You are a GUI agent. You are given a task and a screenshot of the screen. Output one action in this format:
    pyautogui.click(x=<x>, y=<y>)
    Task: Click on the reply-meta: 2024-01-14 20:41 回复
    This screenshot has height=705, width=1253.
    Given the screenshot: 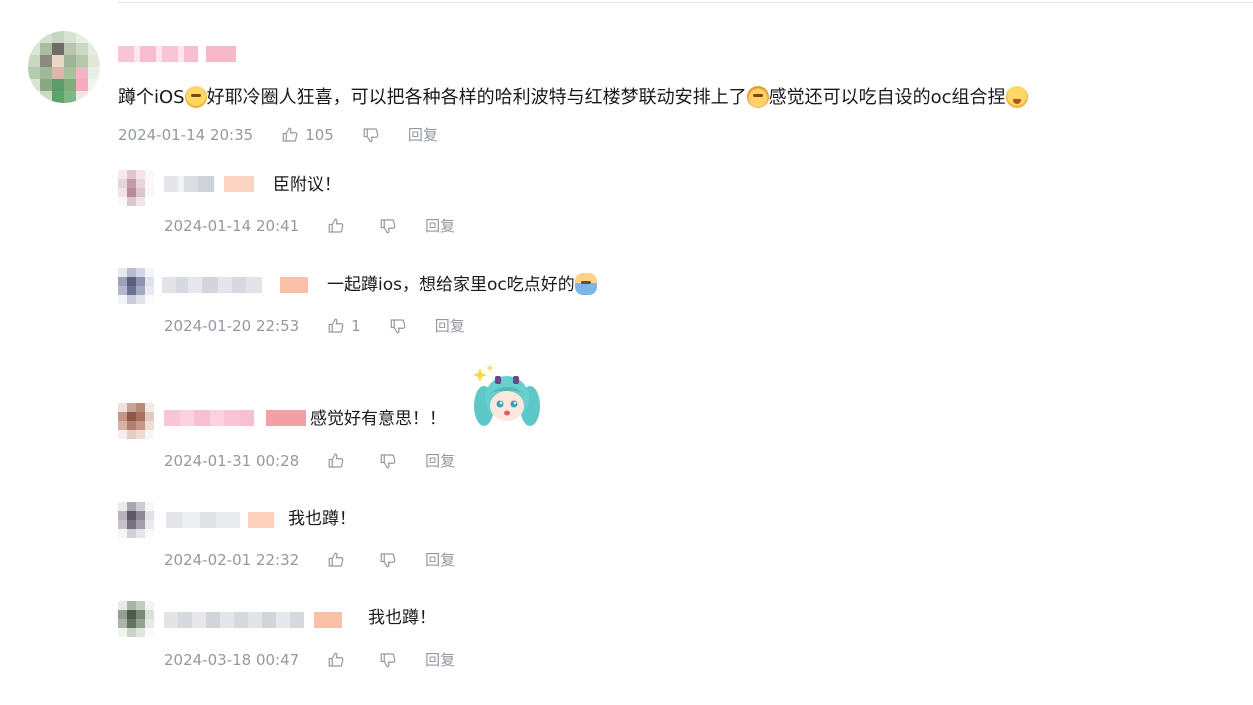 What is the action you would take?
    pyautogui.click(x=309, y=225)
    